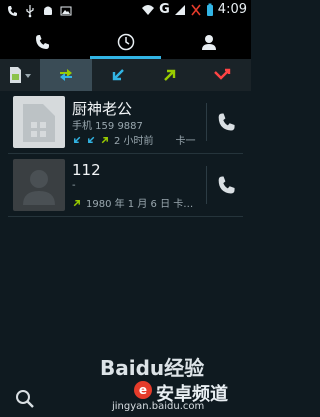  I want to click on call-log-row: 厨神老公 手机 159 9887 2 小时前 卡一, so click(125, 122).